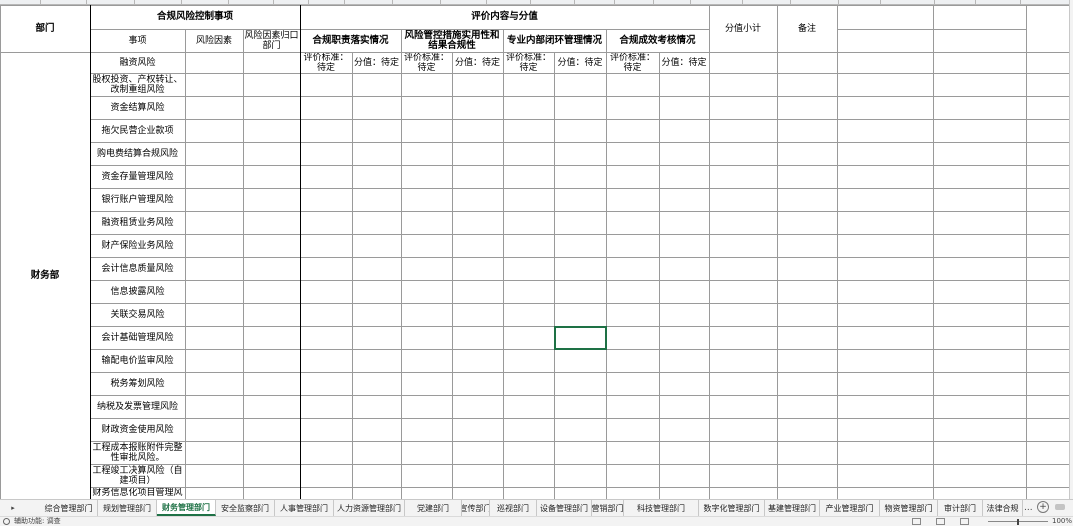 The image size is (1073, 526). Describe the element at coordinates (137, 291) in the screenshot. I see `risk-item-cell: 信息披露风险` at that location.